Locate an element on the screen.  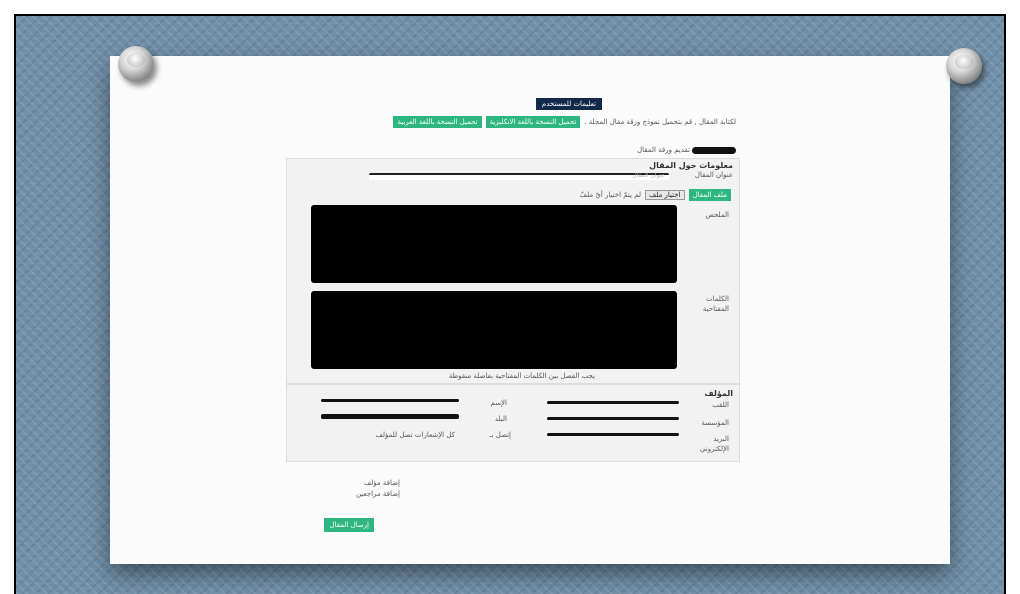
add-reviewers-link: إضافة مراجعين is located at coordinates (378, 494).